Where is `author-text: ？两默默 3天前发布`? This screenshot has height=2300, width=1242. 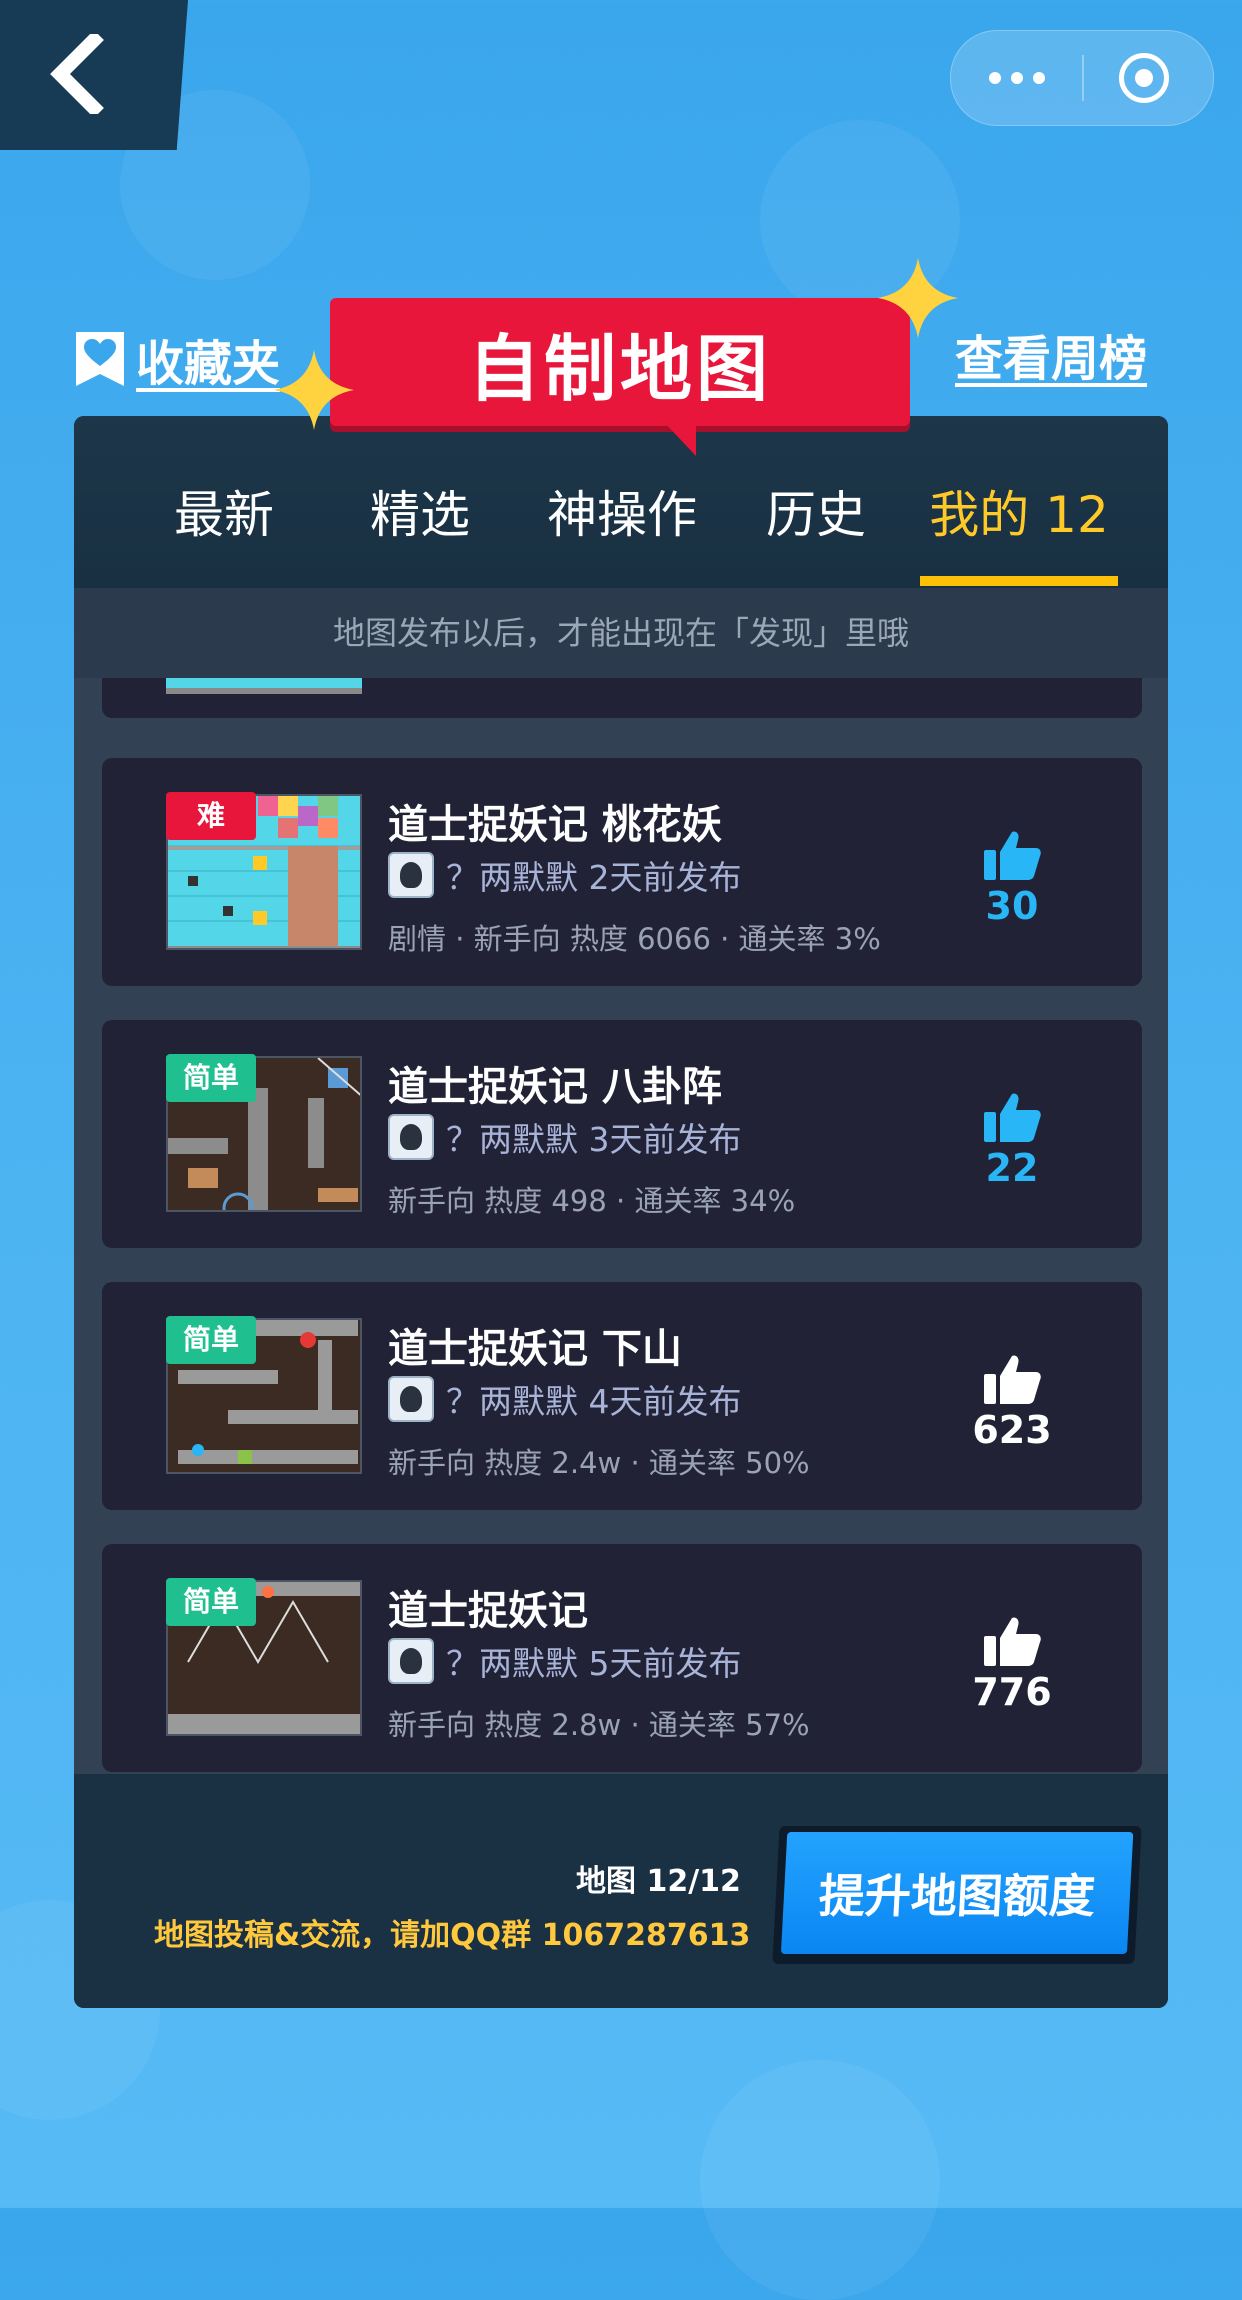 author-text: ？两默默 3天前发布 is located at coordinates (594, 1139).